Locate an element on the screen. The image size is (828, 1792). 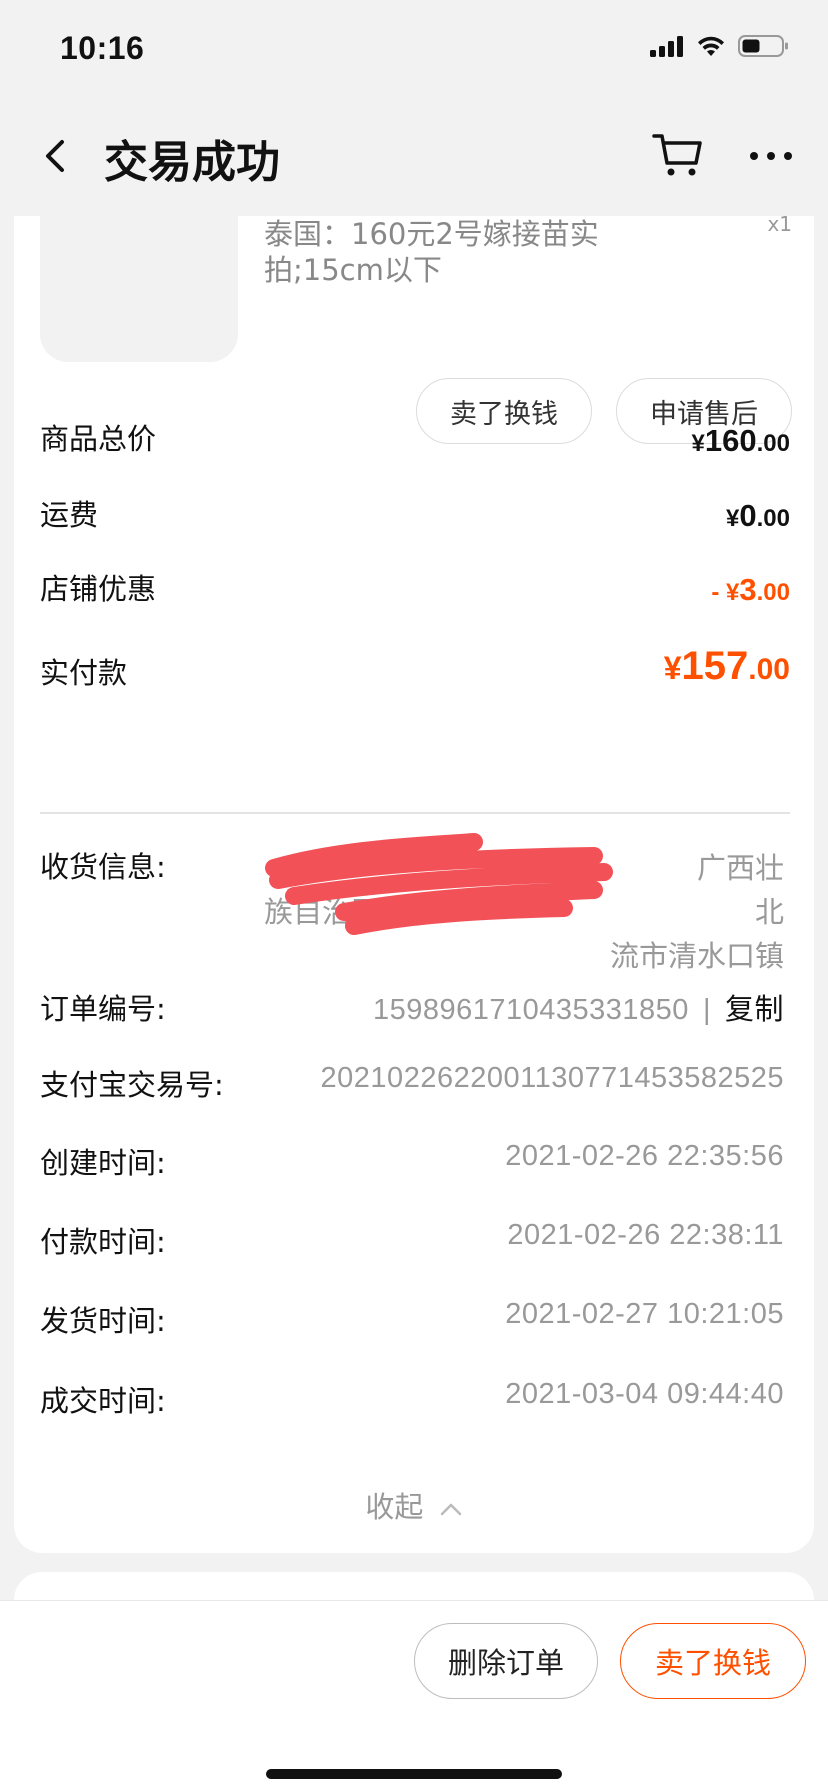
bottom-action-bar: 删除订单 卖了换钱 is located at coordinates (414, 1696).